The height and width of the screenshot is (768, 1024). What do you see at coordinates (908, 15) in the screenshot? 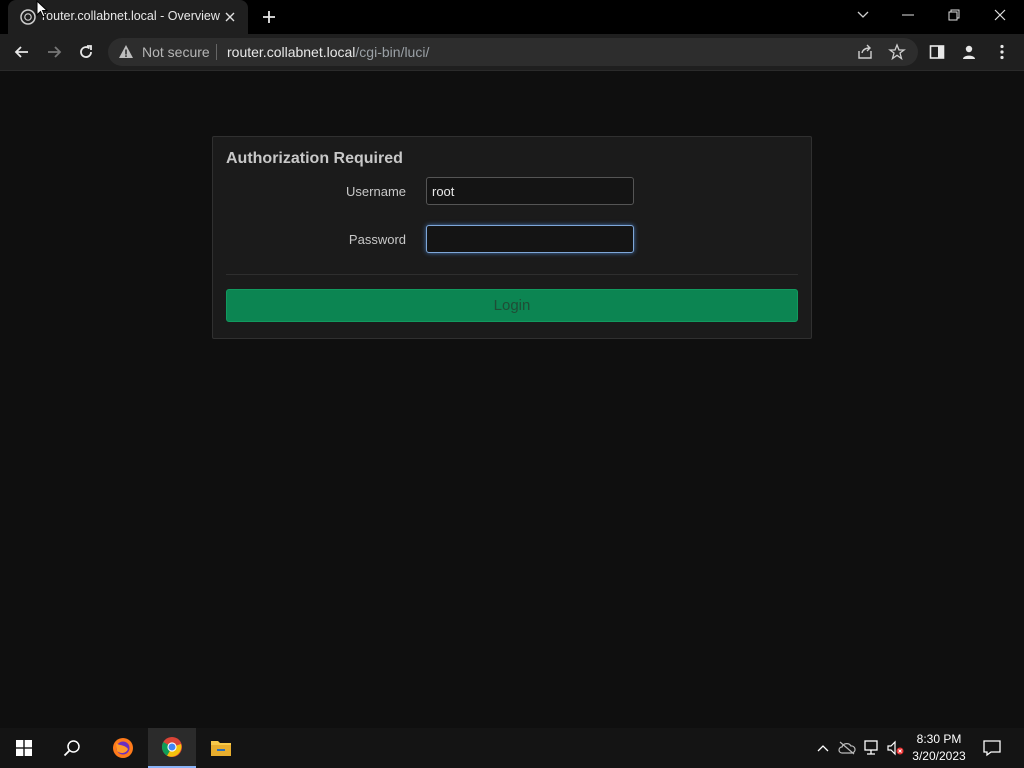
I see `minimize-icon` at bounding box center [908, 15].